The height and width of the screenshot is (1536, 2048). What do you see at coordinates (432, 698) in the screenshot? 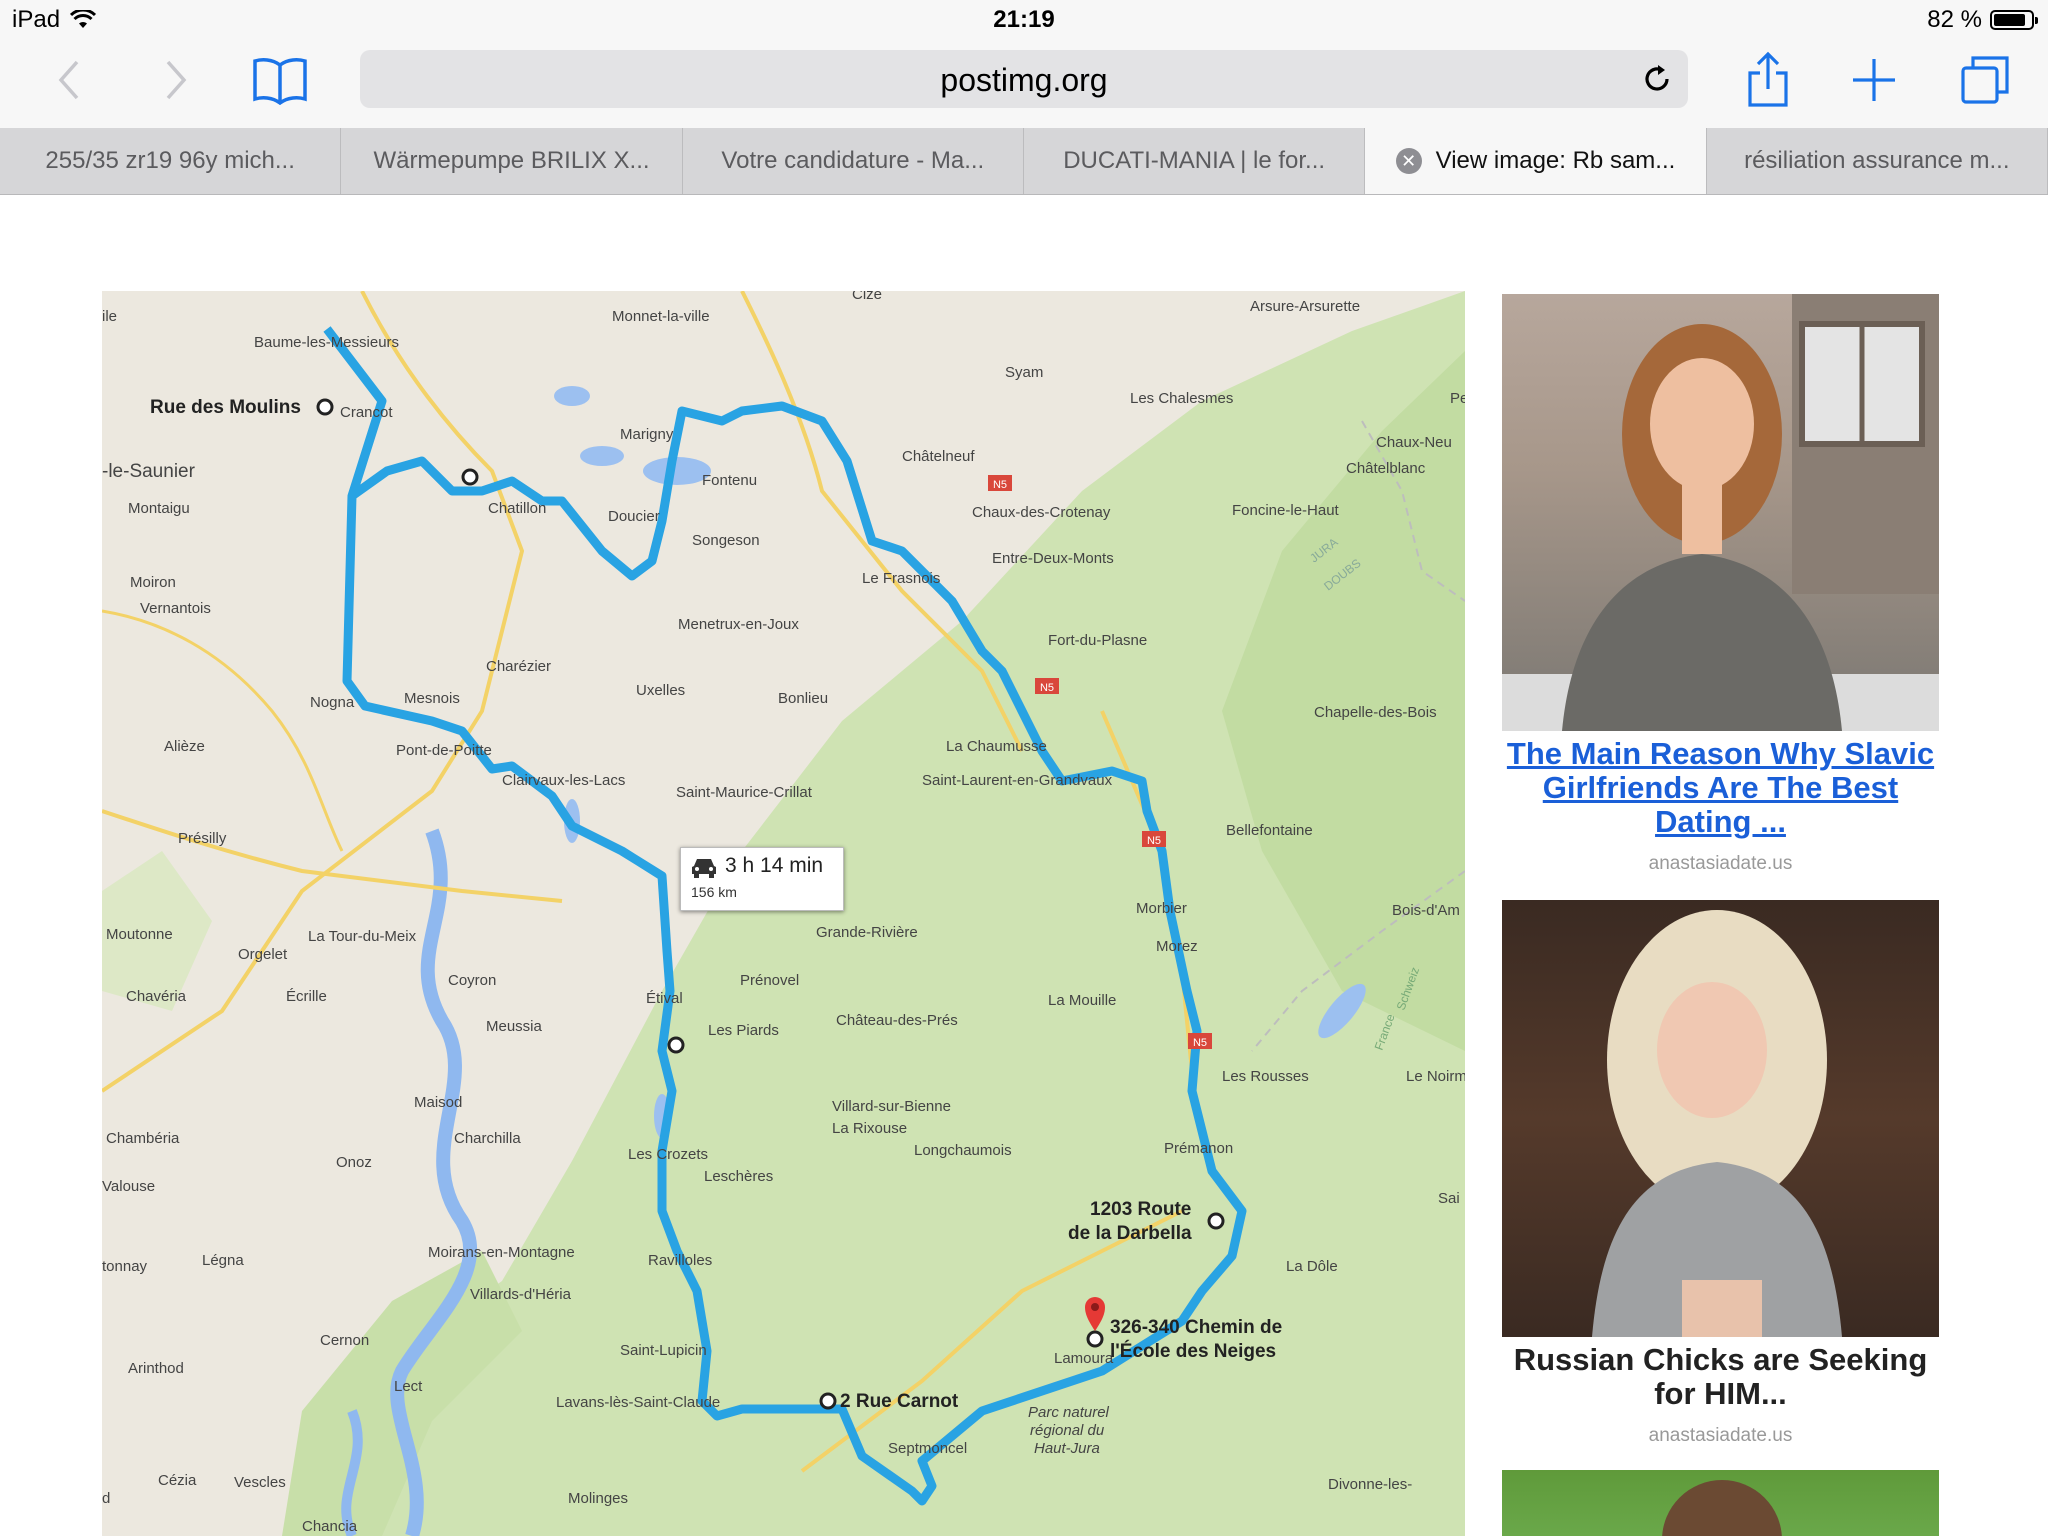
I see `place-label: Mesnois` at bounding box center [432, 698].